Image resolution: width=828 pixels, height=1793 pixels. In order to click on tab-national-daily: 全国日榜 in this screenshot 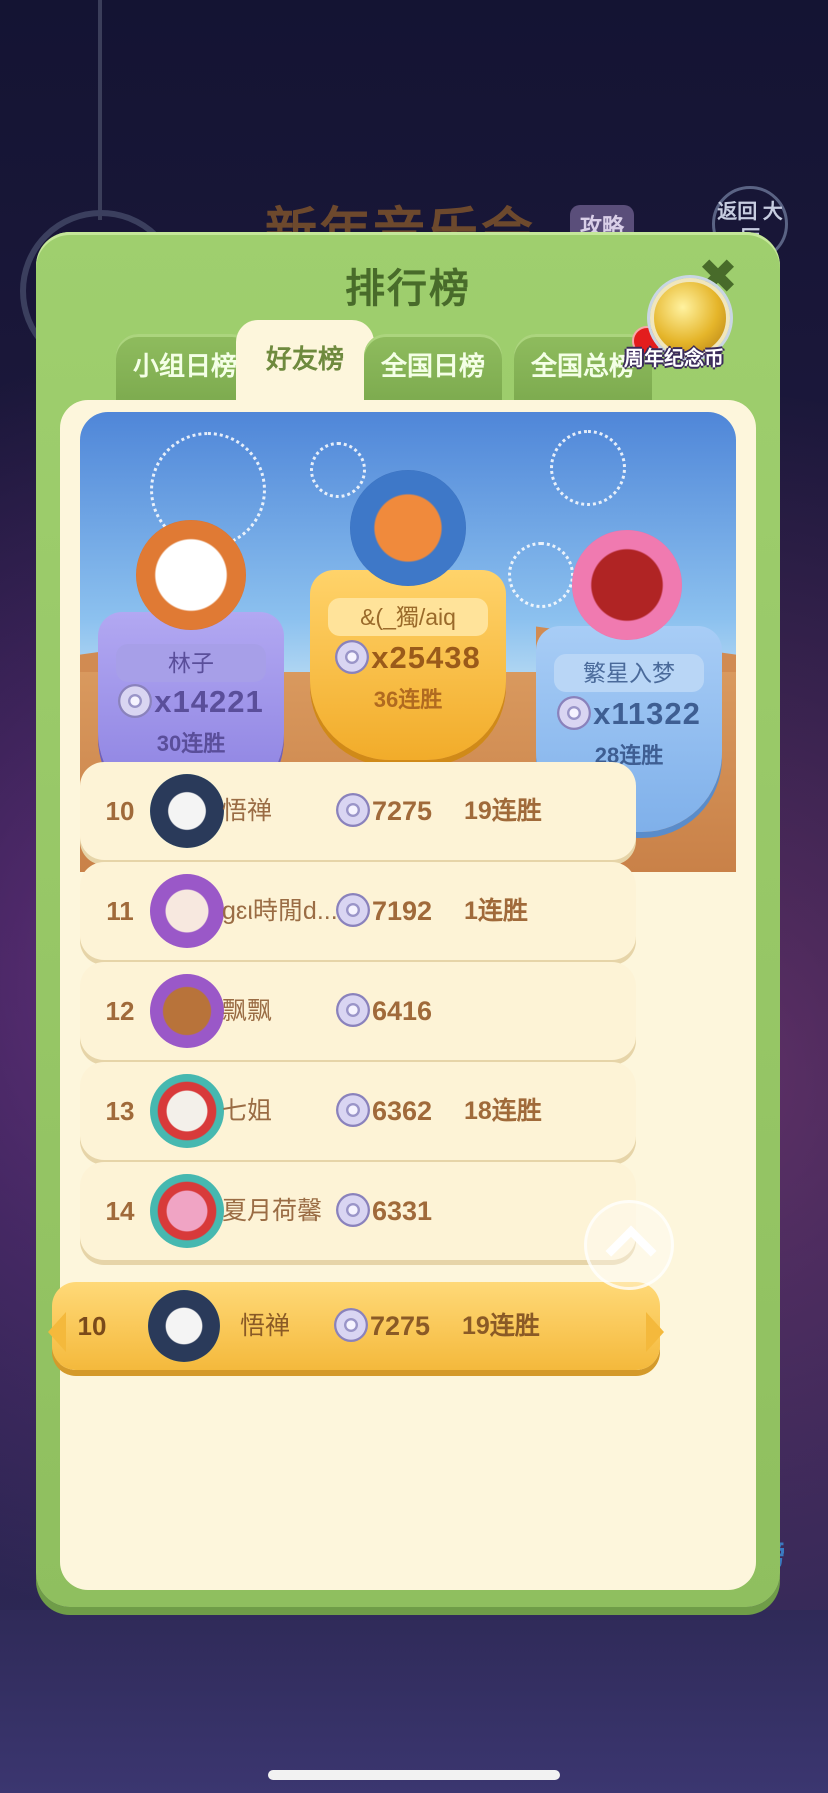, I will do `click(433, 368)`.